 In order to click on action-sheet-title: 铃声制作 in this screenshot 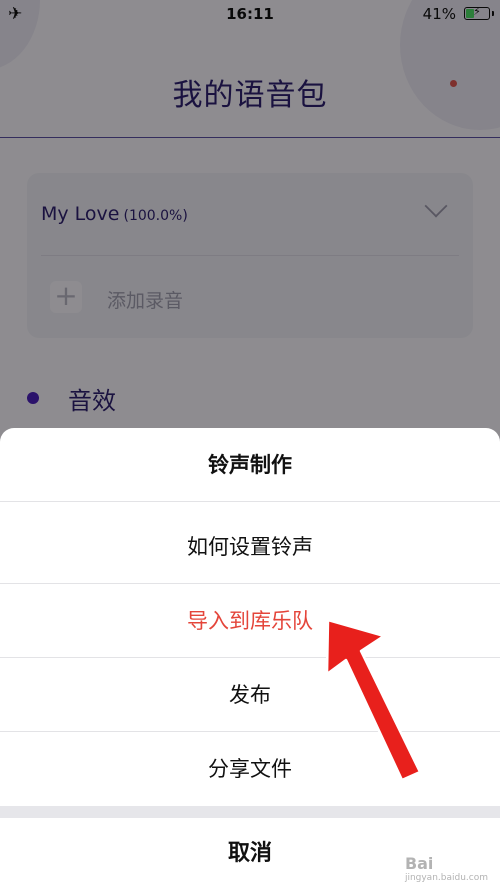, I will do `click(250, 465)`.